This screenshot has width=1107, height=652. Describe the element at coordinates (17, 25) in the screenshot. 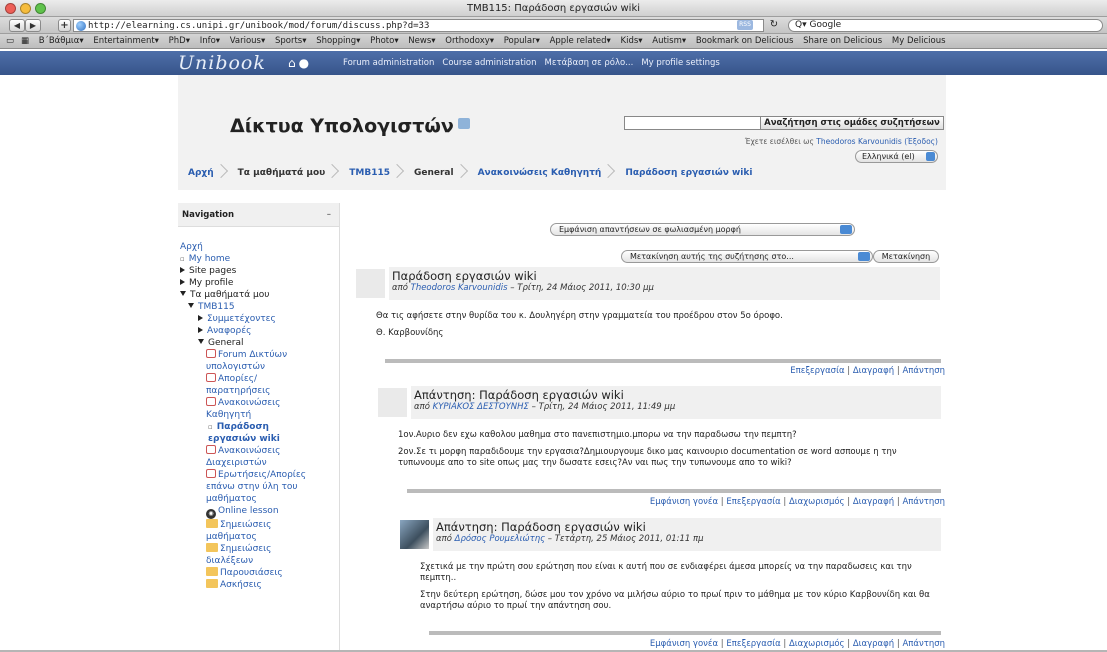

I see `back-button: ◀` at that location.